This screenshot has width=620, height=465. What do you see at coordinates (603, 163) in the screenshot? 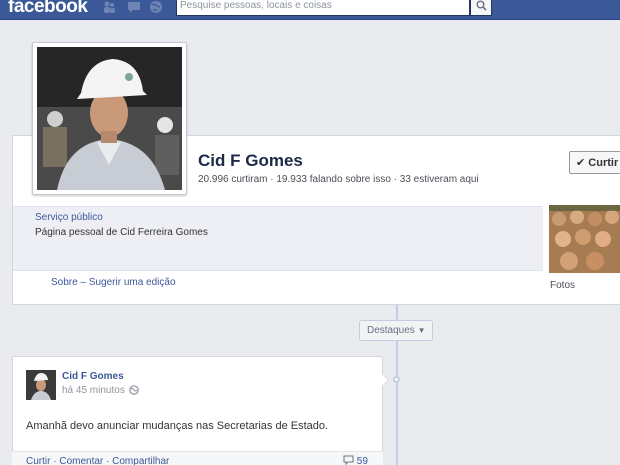
I see `like-button-label: Curtir` at bounding box center [603, 163].